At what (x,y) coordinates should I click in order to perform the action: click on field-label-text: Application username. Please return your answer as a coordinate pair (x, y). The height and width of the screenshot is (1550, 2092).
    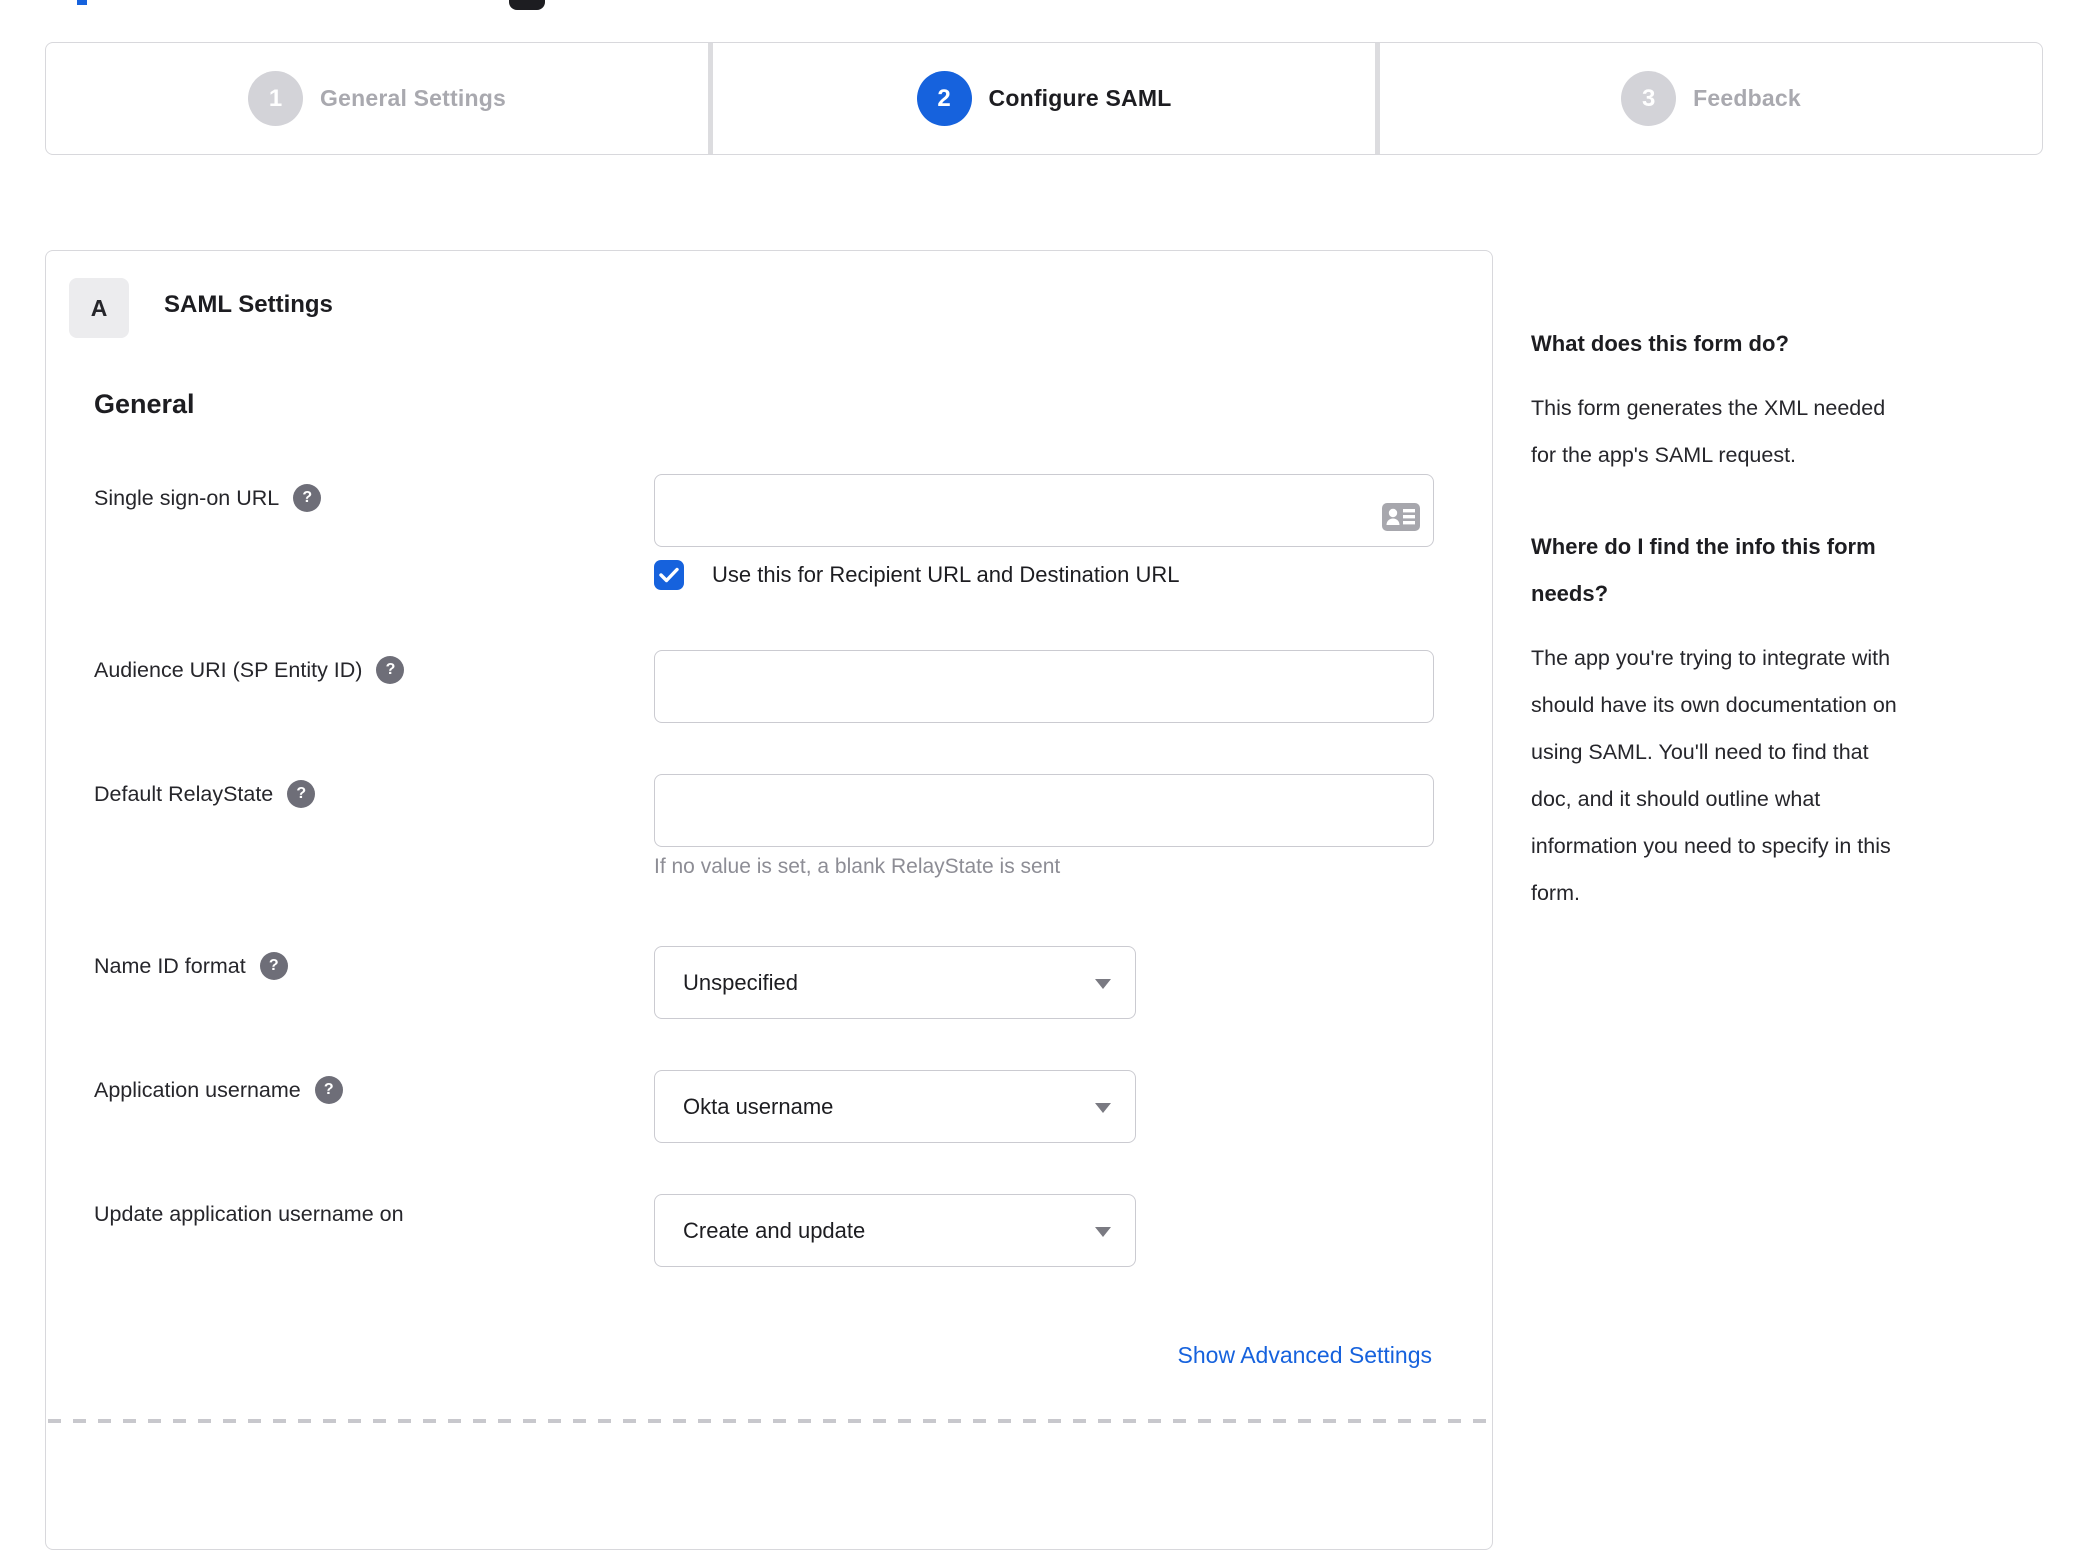
    Looking at the image, I should click on (197, 1089).